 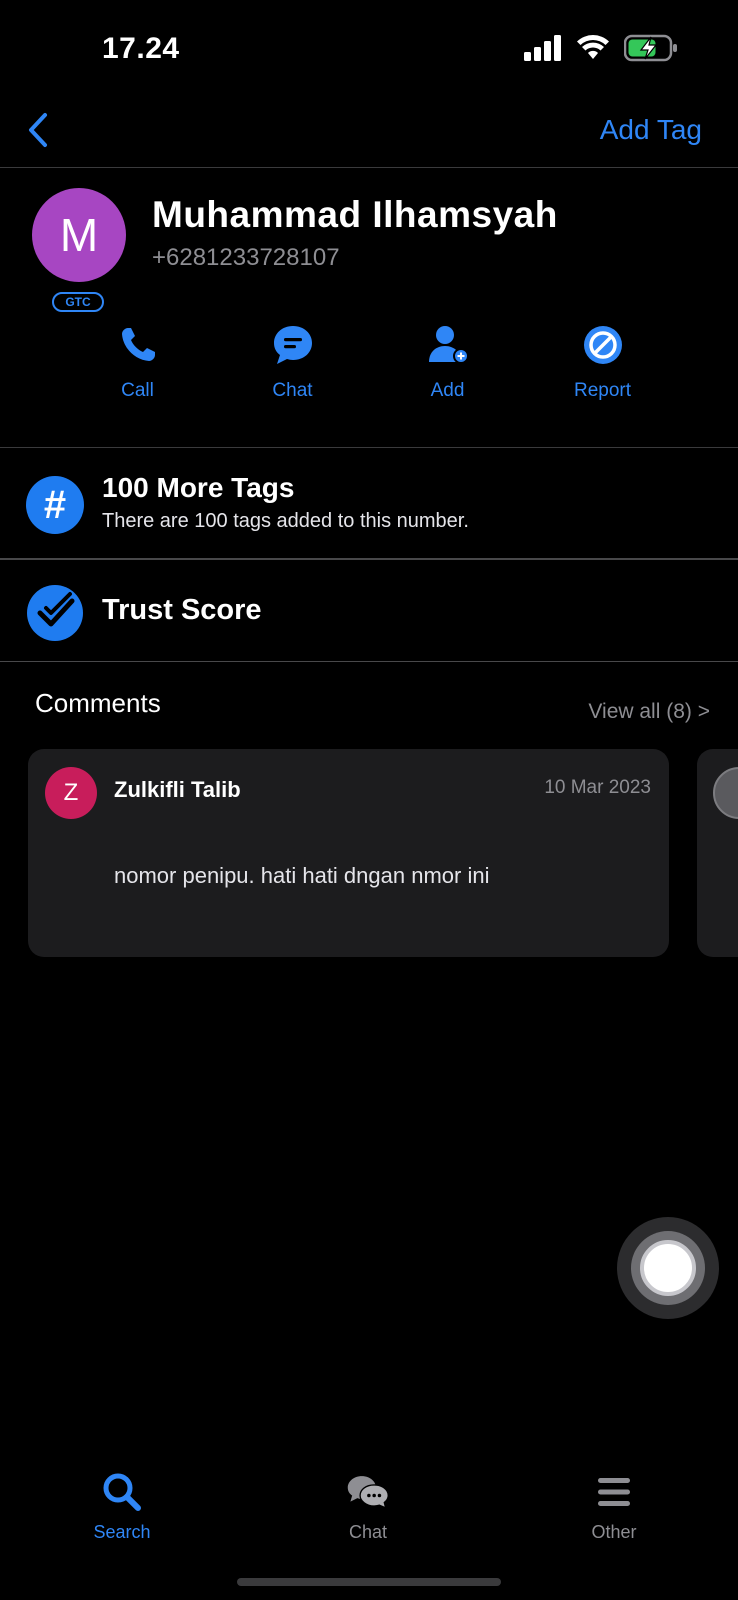 What do you see at coordinates (285, 521) in the screenshot?
I see `tags-subtitle: There are 100 tags added to this number.` at bounding box center [285, 521].